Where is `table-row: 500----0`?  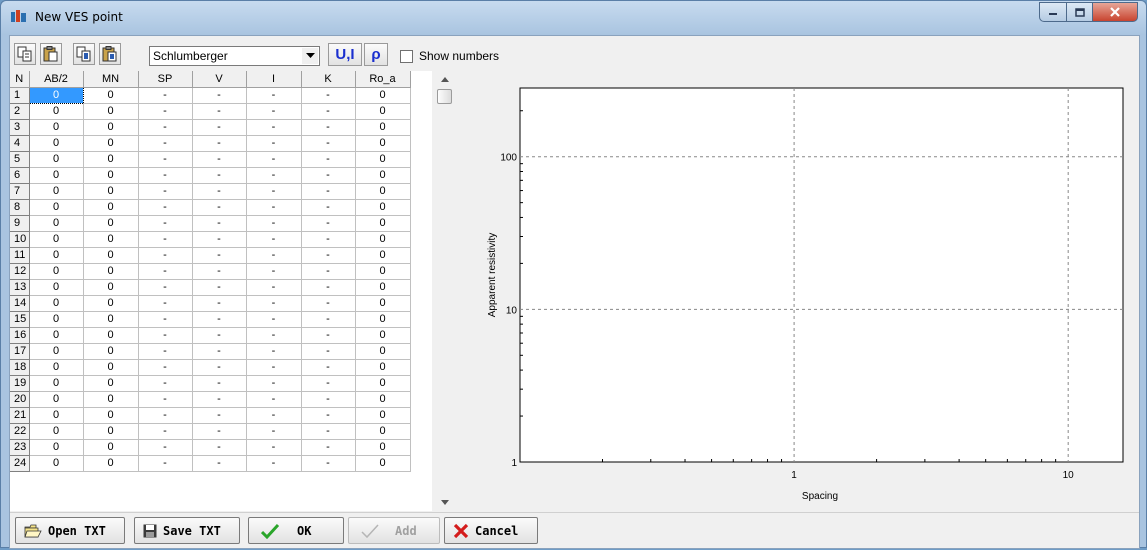 table-row: 500----0 is located at coordinates (210, 159).